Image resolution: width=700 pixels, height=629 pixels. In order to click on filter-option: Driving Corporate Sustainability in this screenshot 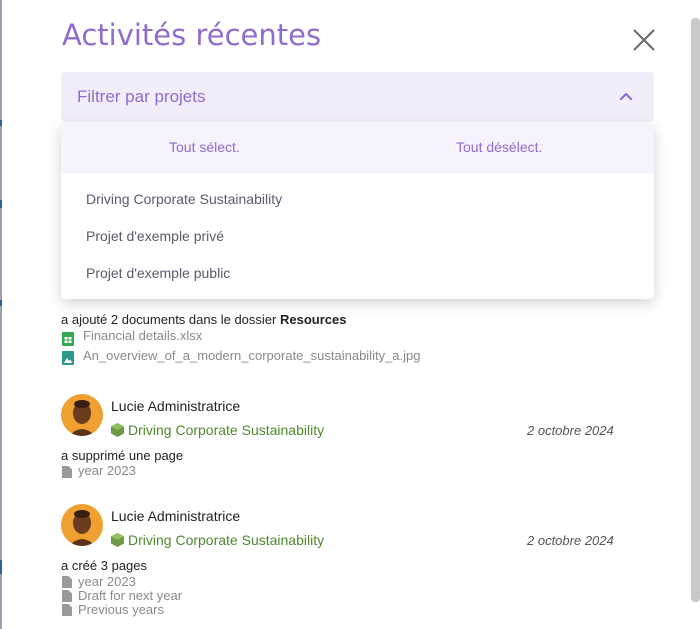, I will do `click(184, 199)`.